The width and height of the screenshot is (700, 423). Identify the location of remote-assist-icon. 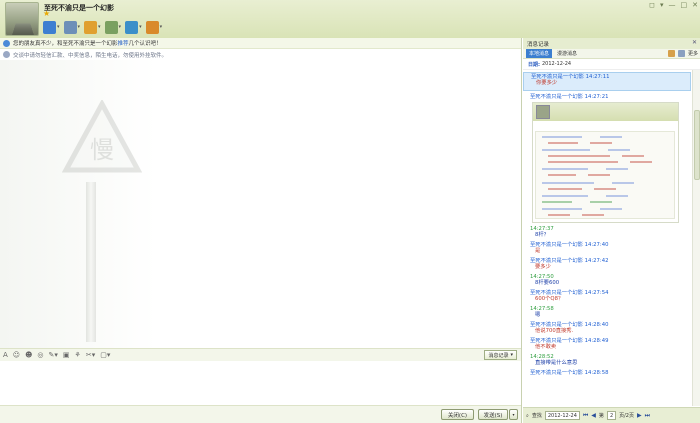
(111, 27).